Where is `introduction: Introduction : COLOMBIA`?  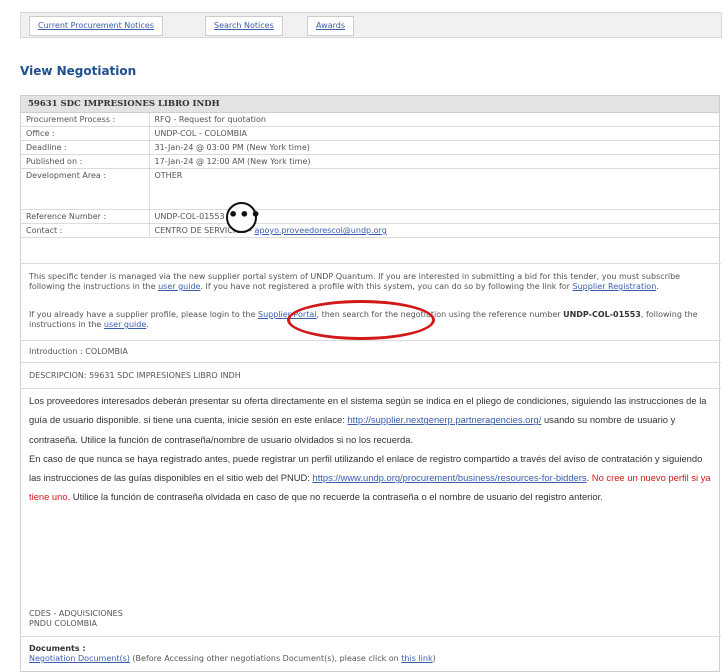
introduction: Introduction : COLOMBIA is located at coordinates (78, 351).